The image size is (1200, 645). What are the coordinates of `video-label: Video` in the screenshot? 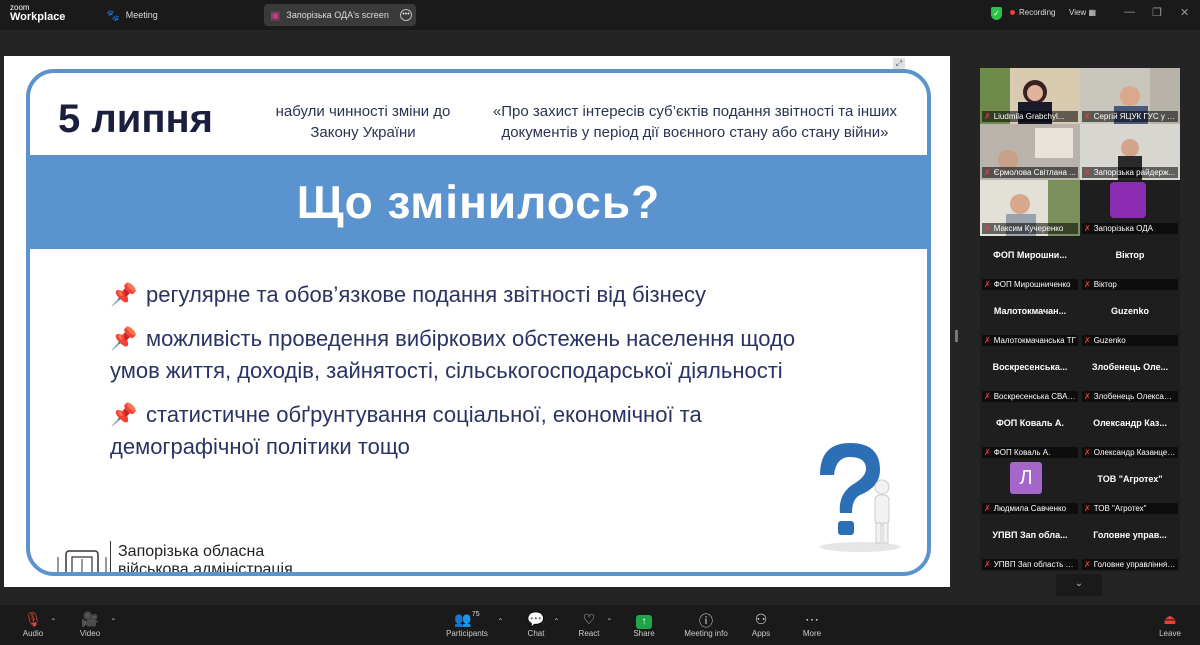 It's located at (90, 633).